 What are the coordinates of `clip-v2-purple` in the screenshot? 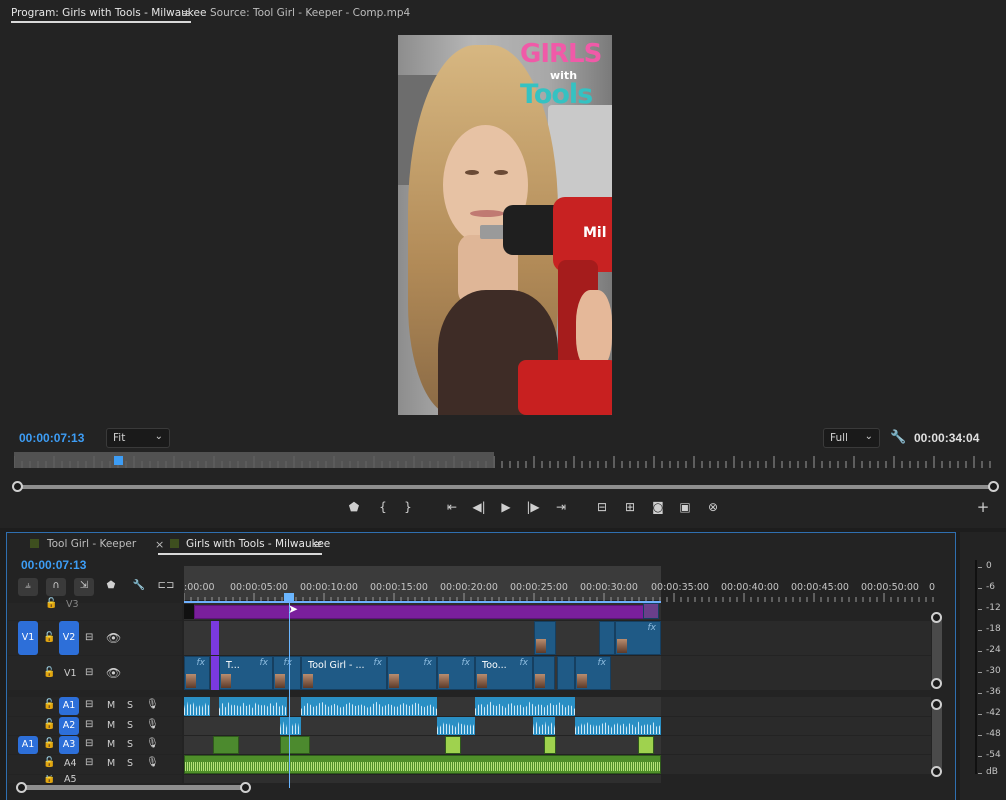 It's located at (215, 638).